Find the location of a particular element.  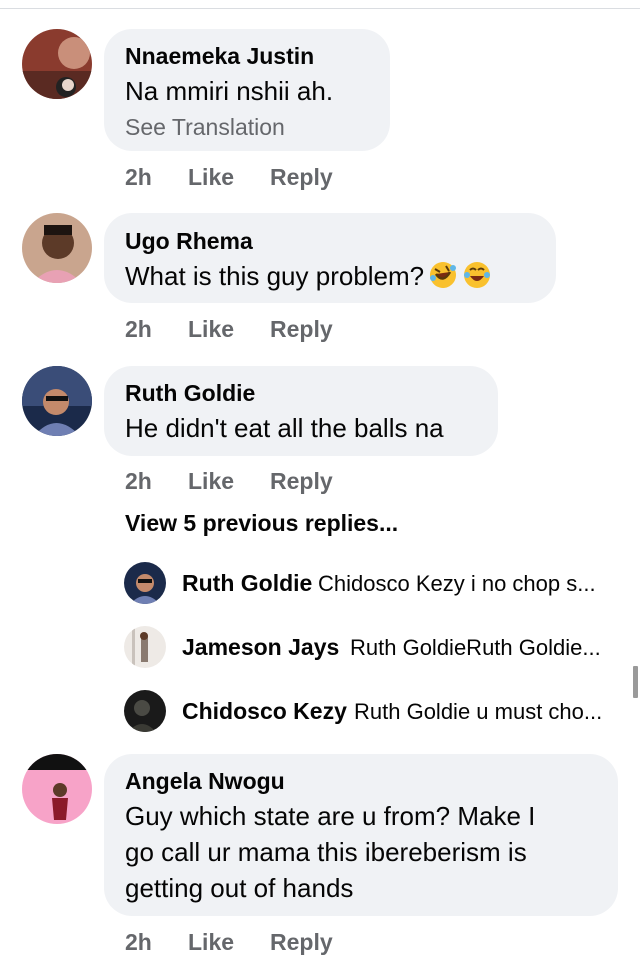

comment-author: Nnaemeka Justin is located at coordinates (219, 56).